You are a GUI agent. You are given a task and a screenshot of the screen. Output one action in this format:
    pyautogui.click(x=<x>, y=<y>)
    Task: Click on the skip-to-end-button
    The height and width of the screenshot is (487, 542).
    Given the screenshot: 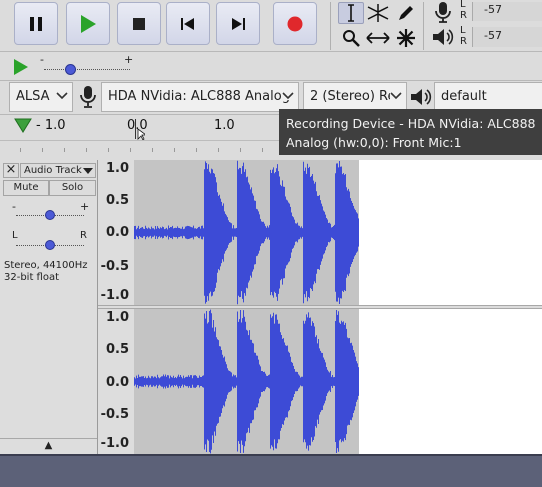 What is the action you would take?
    pyautogui.click(x=238, y=23)
    